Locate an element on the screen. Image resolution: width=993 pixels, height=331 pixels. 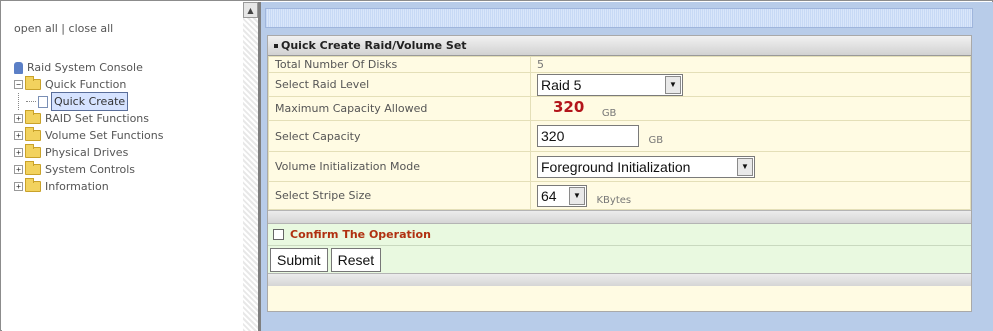
init-mode-cell: Foreground Initialization ▼ is located at coordinates (750, 166).